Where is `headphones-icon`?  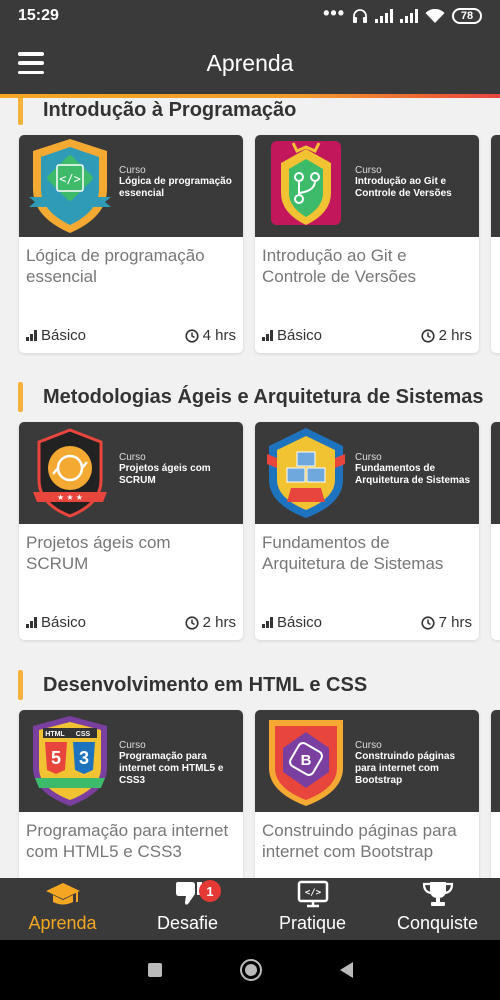
headphones-icon is located at coordinates (360, 16).